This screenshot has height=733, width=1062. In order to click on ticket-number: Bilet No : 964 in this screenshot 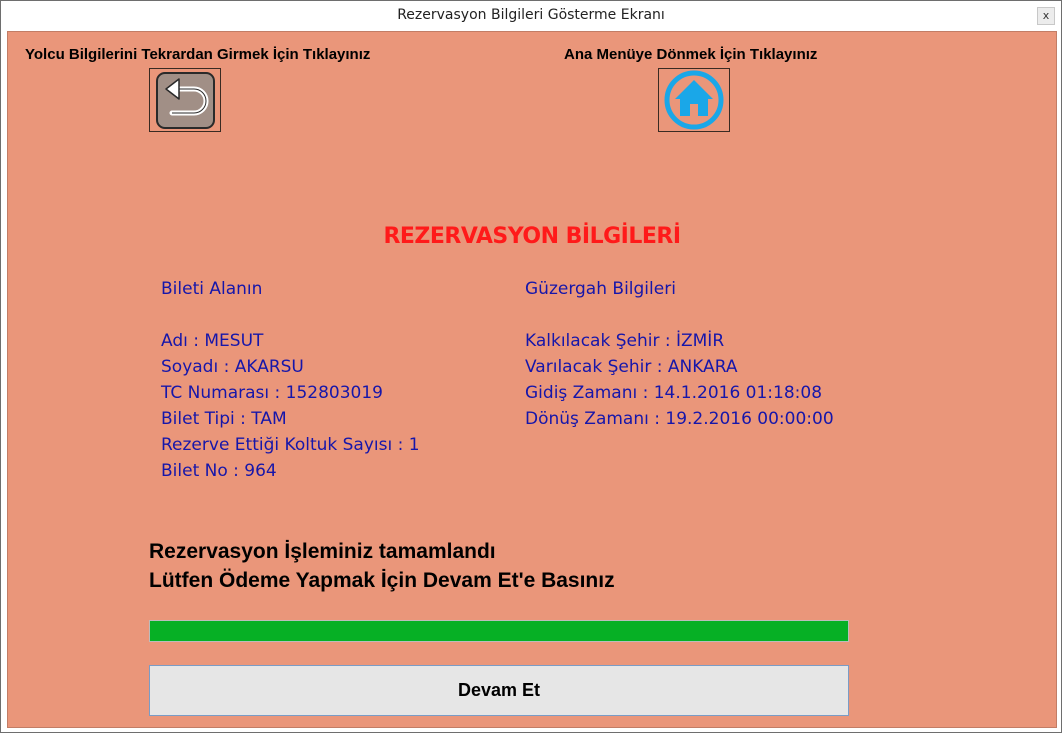, I will do `click(219, 471)`.